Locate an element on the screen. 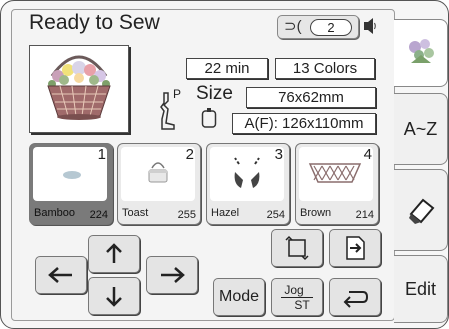 This screenshot has height=329, width=449. flower-icon is located at coordinates (421, 51).